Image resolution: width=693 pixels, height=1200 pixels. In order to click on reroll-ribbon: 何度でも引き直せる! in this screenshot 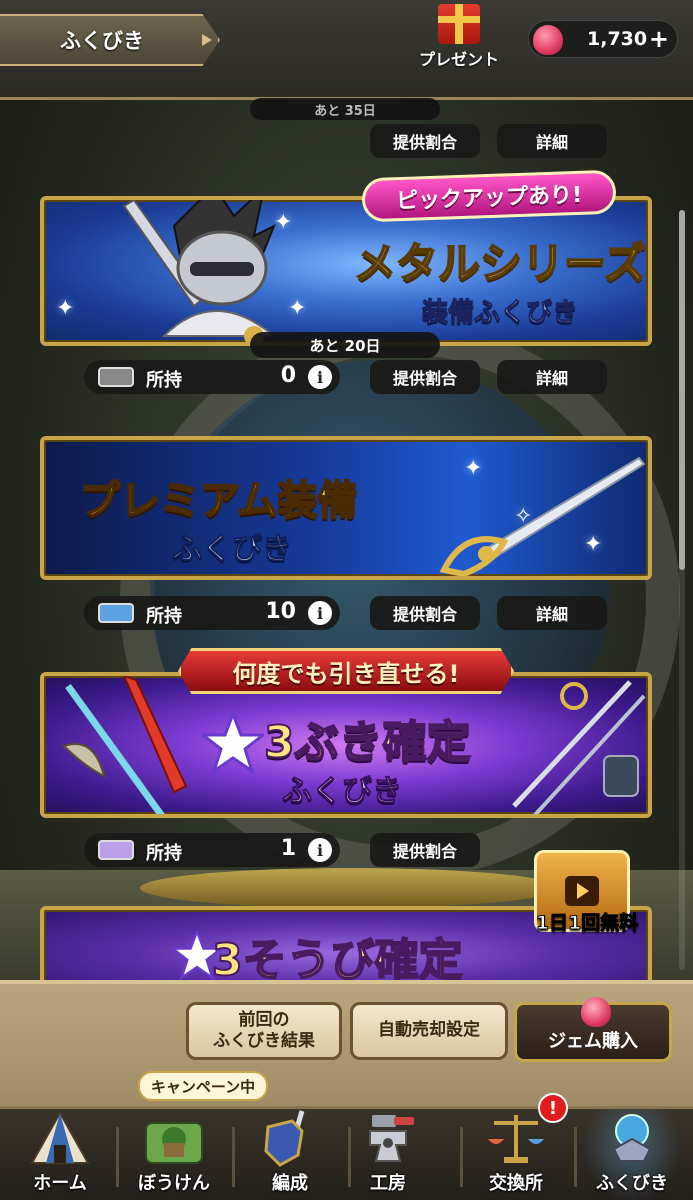, I will do `click(346, 671)`.